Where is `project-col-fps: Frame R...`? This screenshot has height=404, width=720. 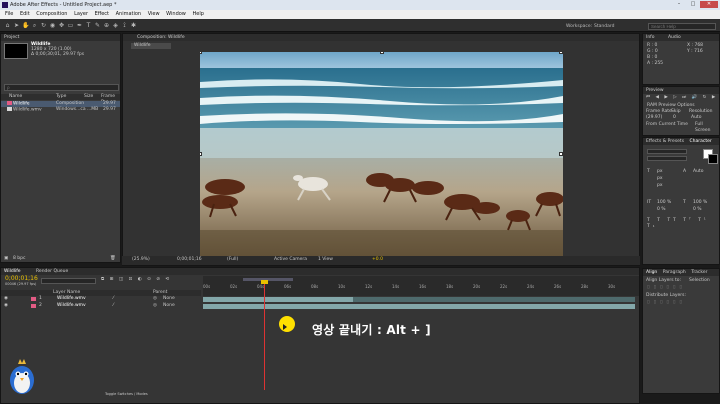 project-col-fps: Frame R... is located at coordinates (110, 99).